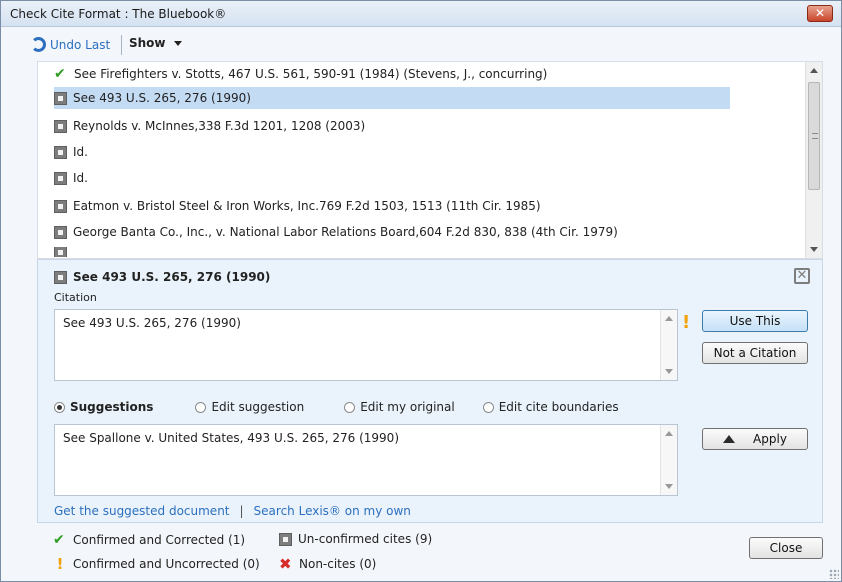  I want to click on grip-icon, so click(815, 136).